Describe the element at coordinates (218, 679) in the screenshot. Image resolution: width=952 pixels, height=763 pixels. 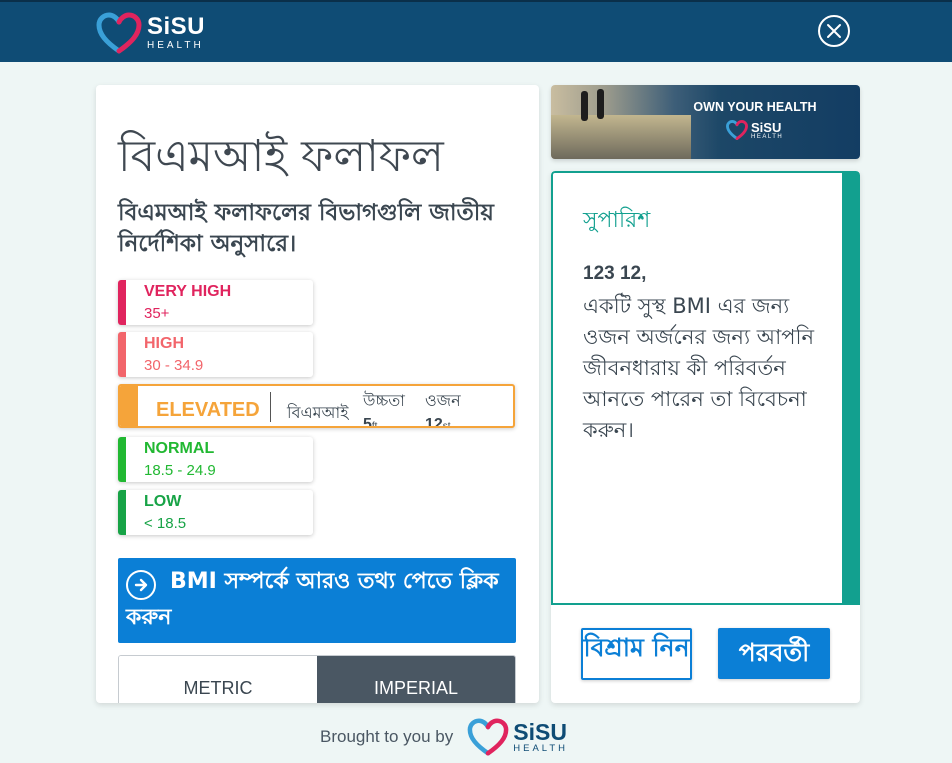
I see `metric-option: METRIC` at that location.